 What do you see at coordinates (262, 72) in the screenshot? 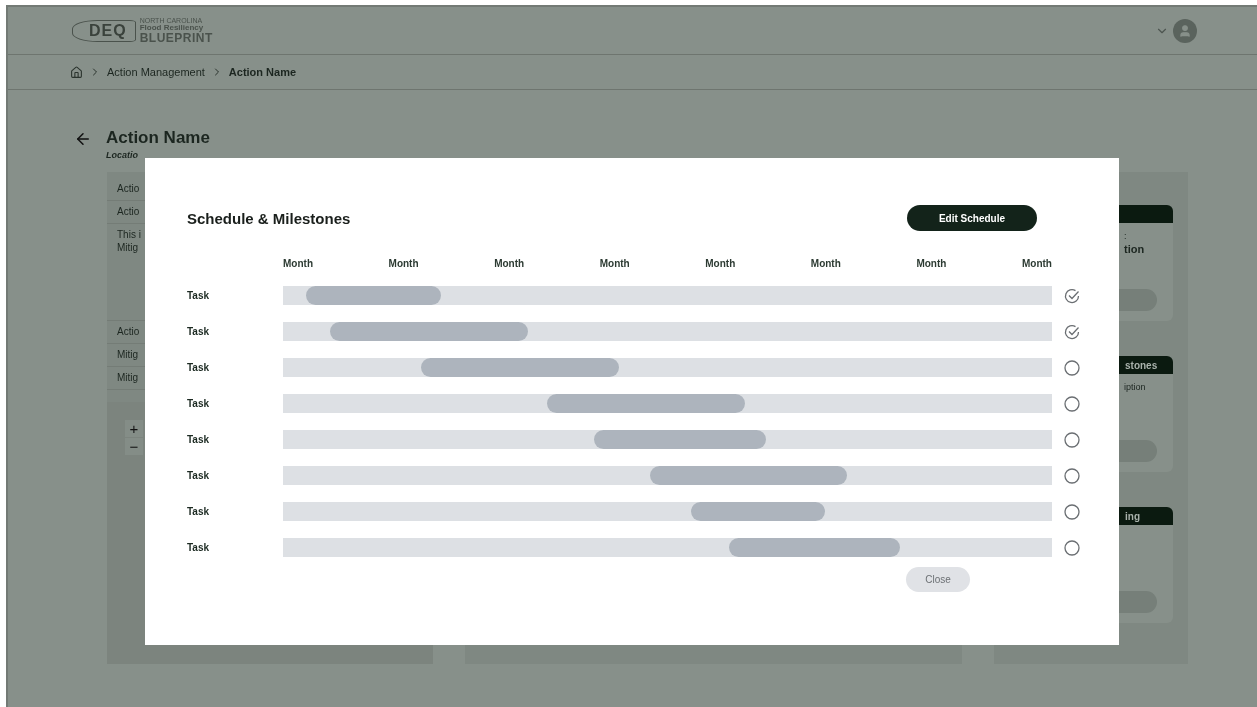
I see `breadcrumb-link: Action Name` at bounding box center [262, 72].